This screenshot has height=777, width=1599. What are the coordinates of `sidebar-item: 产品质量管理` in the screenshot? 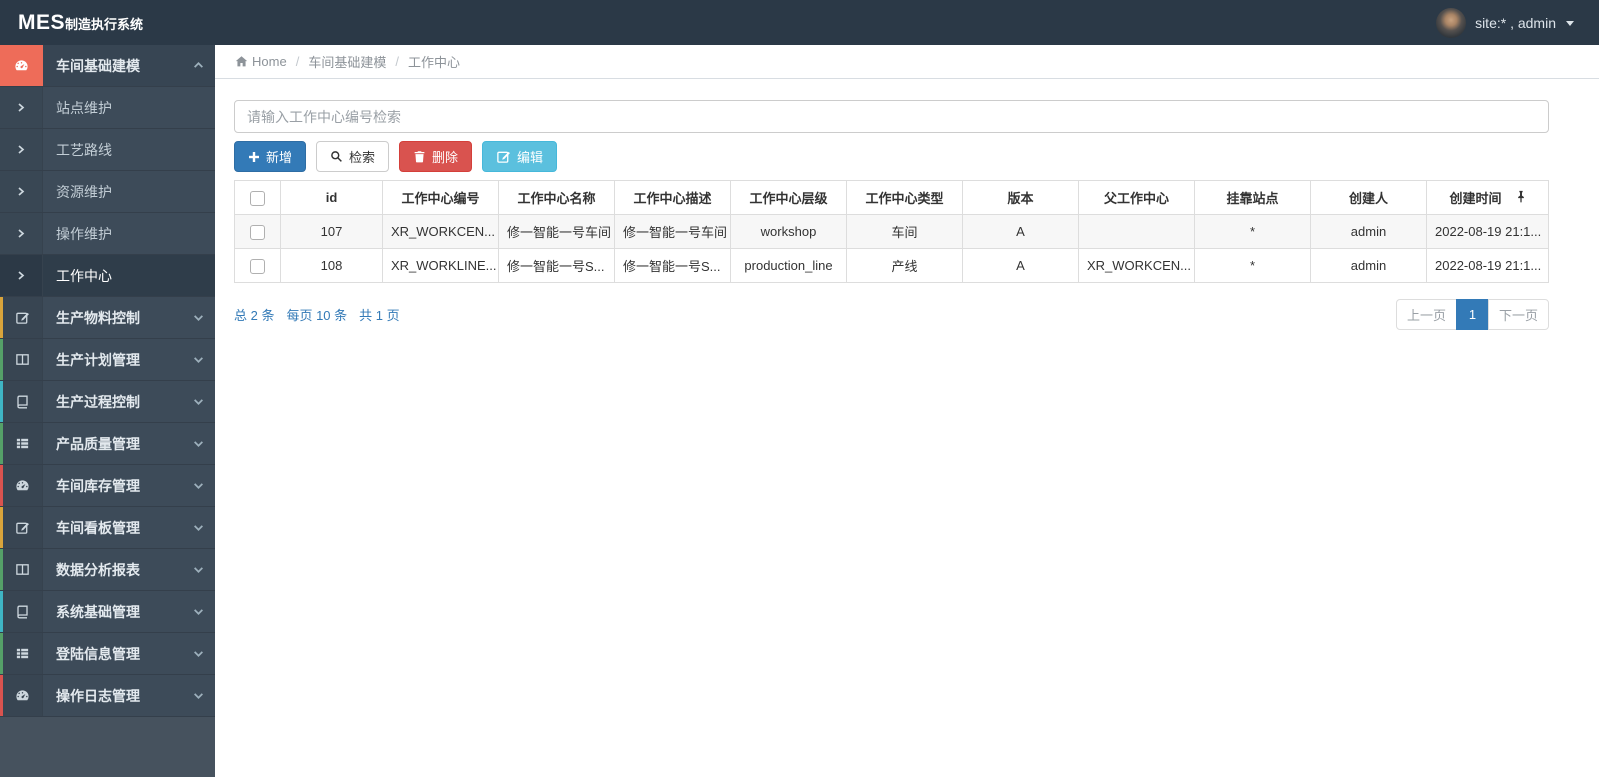 It's located at (107, 444).